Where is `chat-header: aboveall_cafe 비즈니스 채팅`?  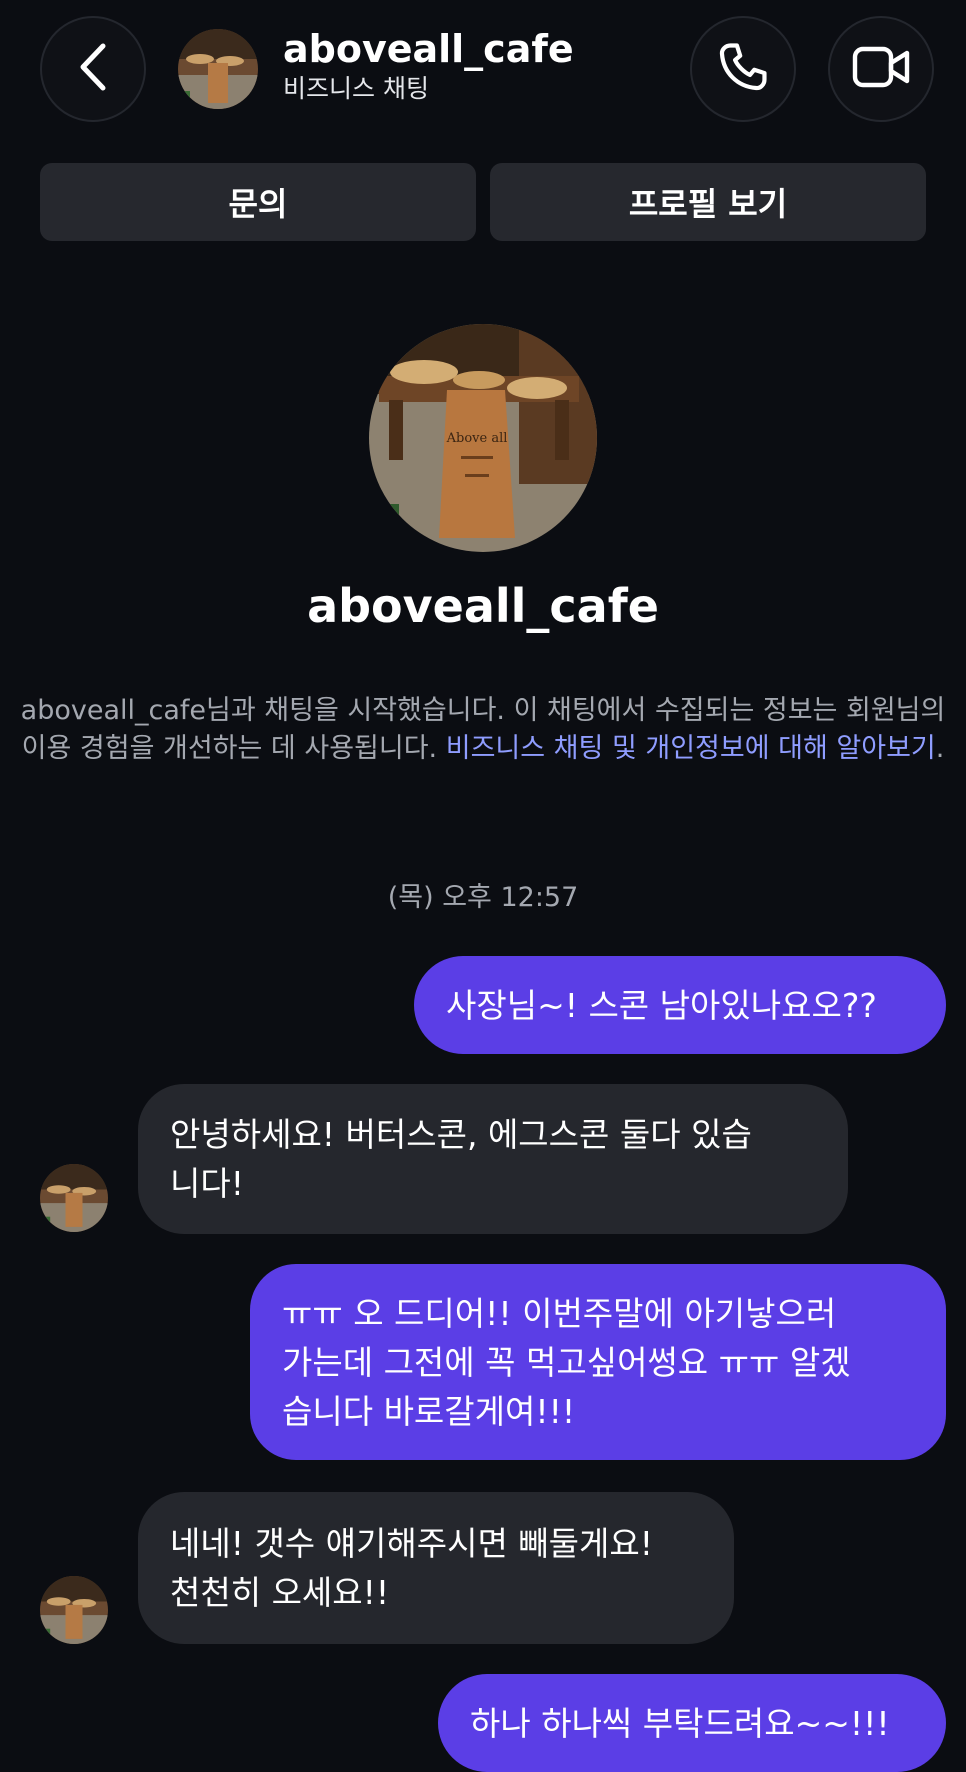
chat-header: aboveall_cafe 비즈니스 채팅 is located at coordinates (483, 70).